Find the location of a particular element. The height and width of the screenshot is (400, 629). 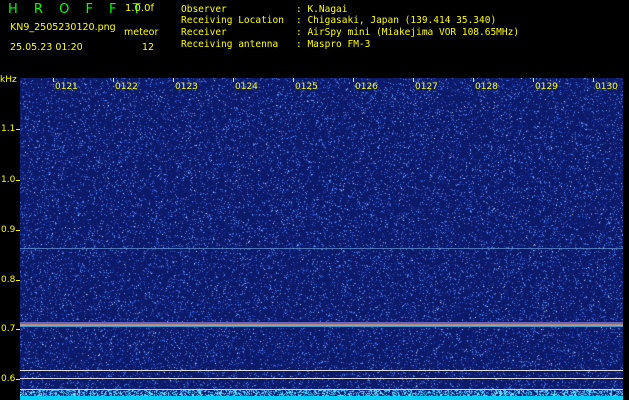

carrier-signal-line is located at coordinates (321, 324).